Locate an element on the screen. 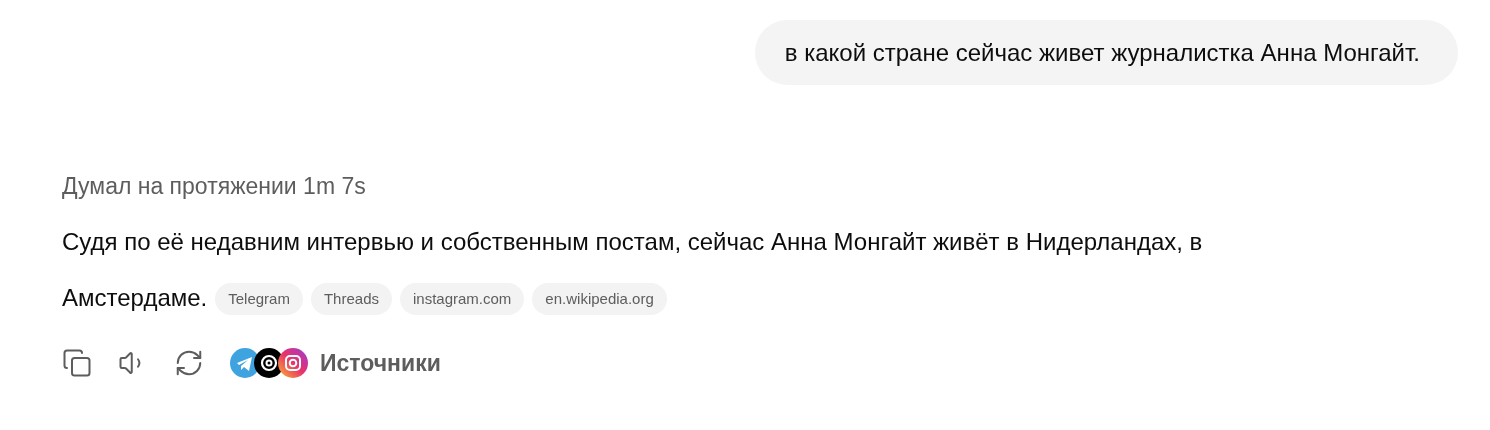 The height and width of the screenshot is (430, 1490). citation-chip: instagram.com is located at coordinates (462, 299).